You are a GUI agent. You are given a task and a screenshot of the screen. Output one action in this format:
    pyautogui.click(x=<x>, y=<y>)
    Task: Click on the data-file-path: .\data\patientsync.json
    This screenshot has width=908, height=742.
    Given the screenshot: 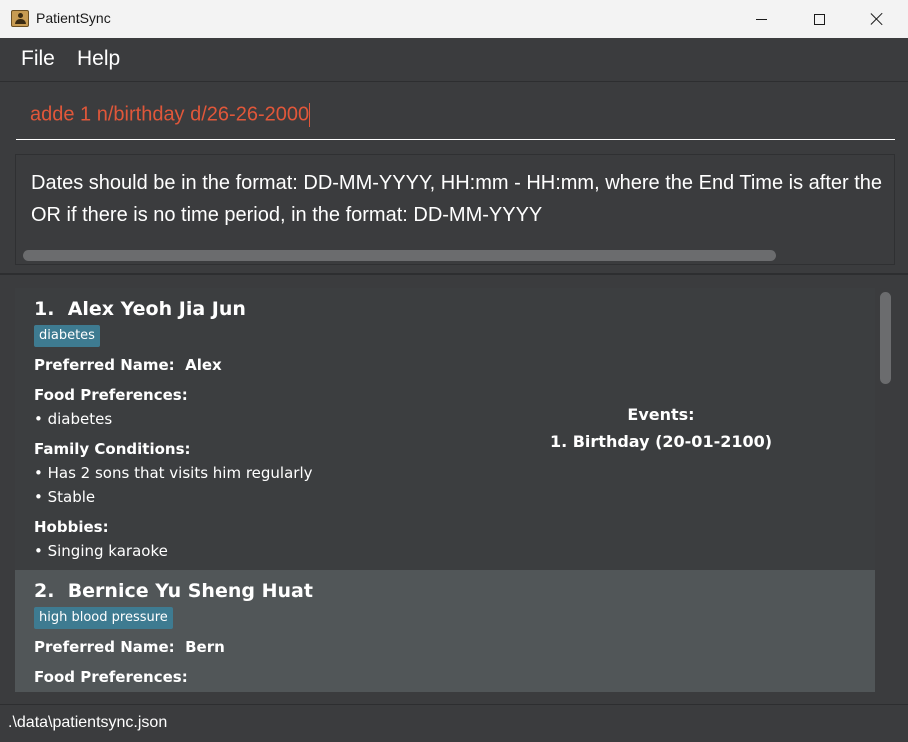 What is the action you would take?
    pyautogui.click(x=88, y=722)
    